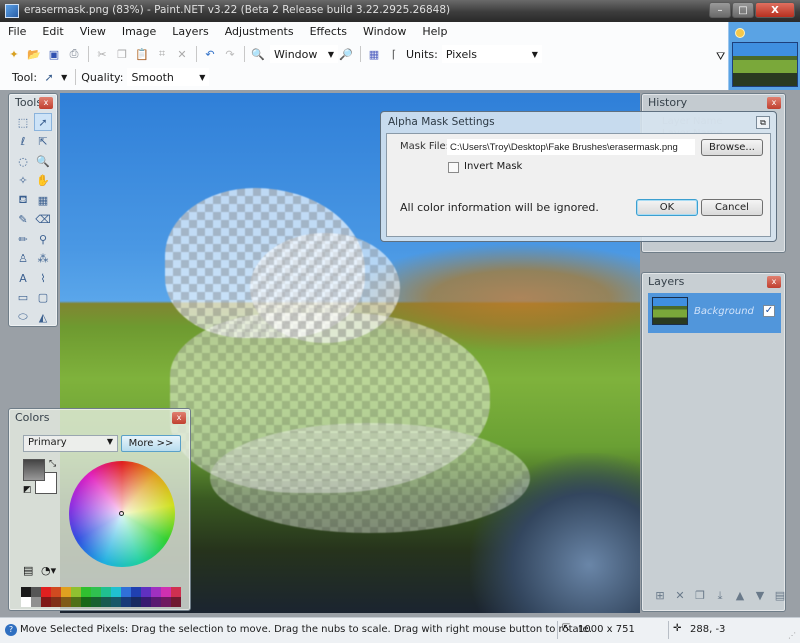 This screenshot has height=643, width=800. What do you see at coordinates (121, 513) in the screenshot?
I see `color-wheel-cursor` at bounding box center [121, 513].